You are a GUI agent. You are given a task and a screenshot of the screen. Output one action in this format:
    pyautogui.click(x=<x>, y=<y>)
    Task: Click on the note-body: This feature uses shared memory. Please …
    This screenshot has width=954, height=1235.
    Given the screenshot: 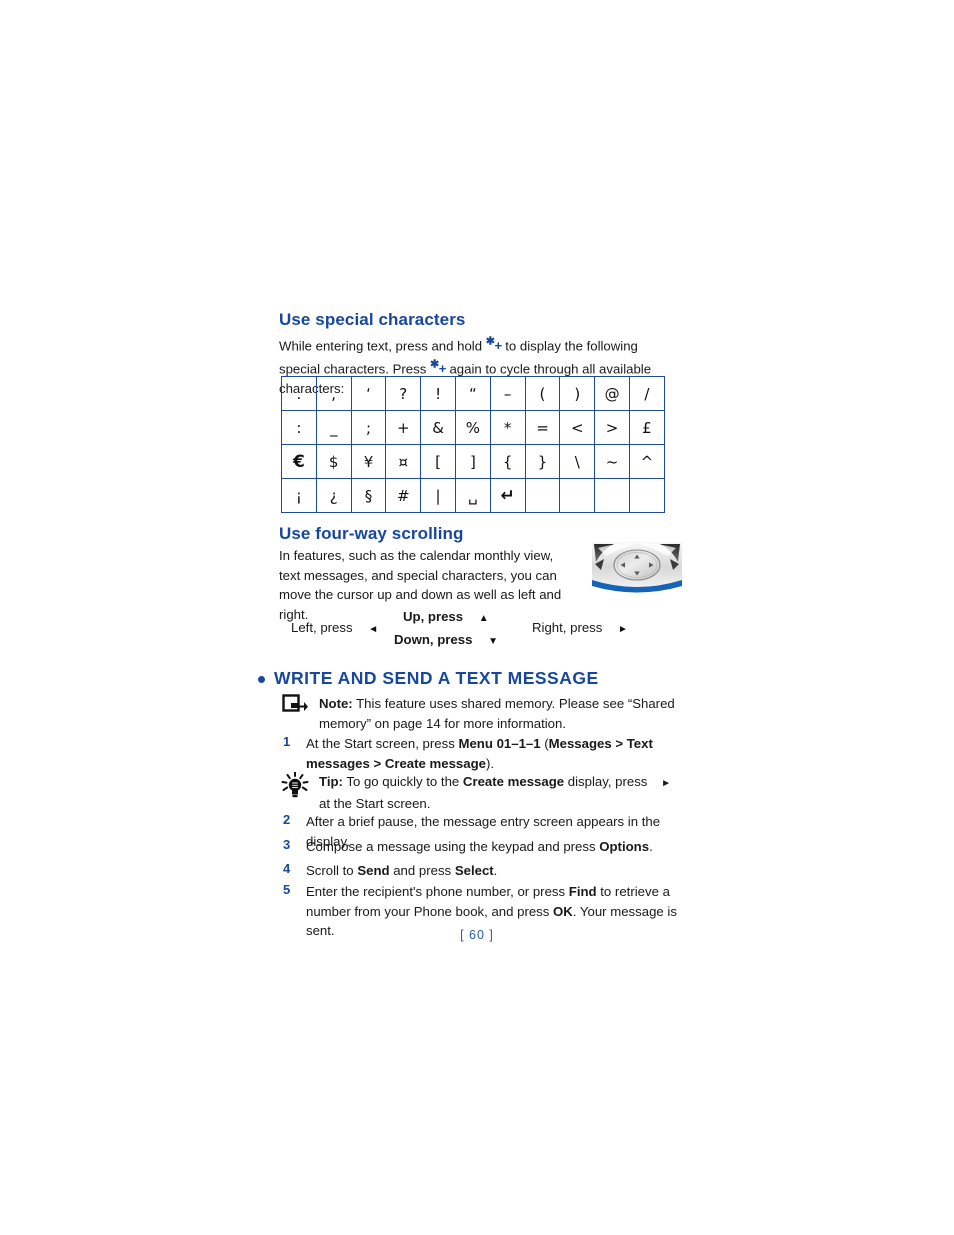 What is the action you would take?
    pyautogui.click(x=497, y=713)
    